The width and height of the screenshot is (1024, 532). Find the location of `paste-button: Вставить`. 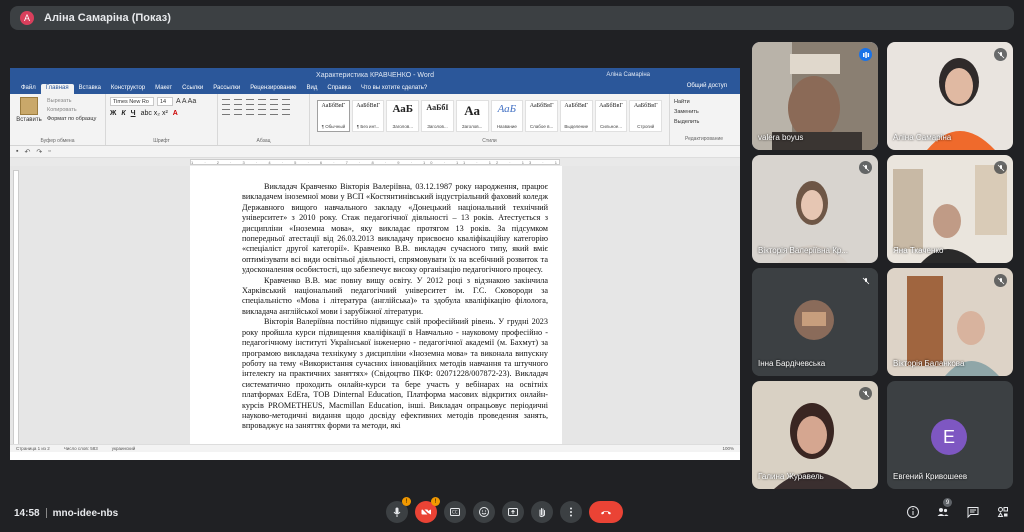

paste-button: Вставить is located at coordinates (29, 112).